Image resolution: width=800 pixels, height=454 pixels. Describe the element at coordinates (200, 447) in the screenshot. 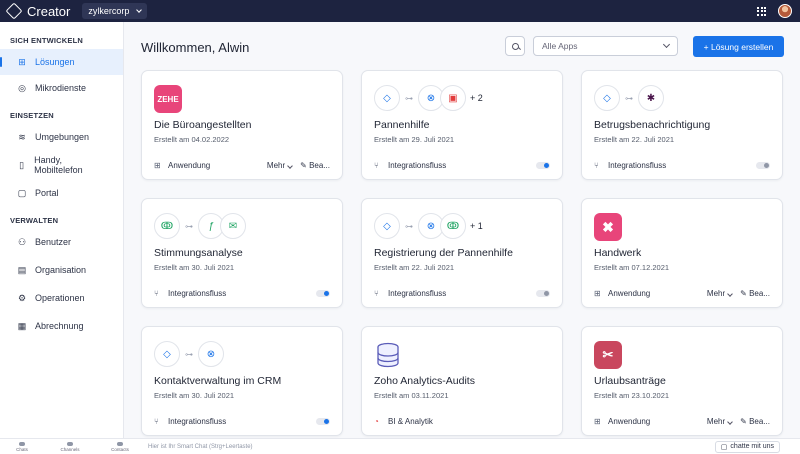

I see `smart-chat-input: Hier ist Ihr Smart Chat (Strg+Leertaste)` at that location.